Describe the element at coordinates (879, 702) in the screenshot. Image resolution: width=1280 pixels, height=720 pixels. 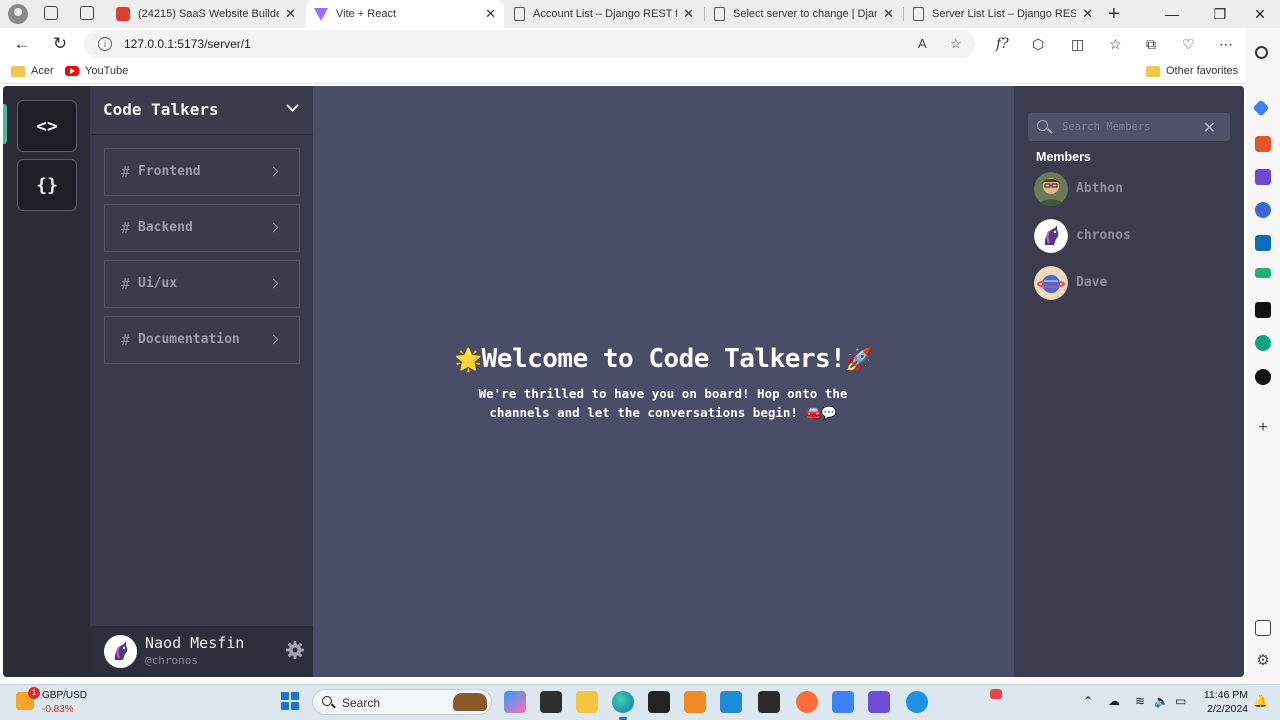
I see `app-launcher-icon` at that location.